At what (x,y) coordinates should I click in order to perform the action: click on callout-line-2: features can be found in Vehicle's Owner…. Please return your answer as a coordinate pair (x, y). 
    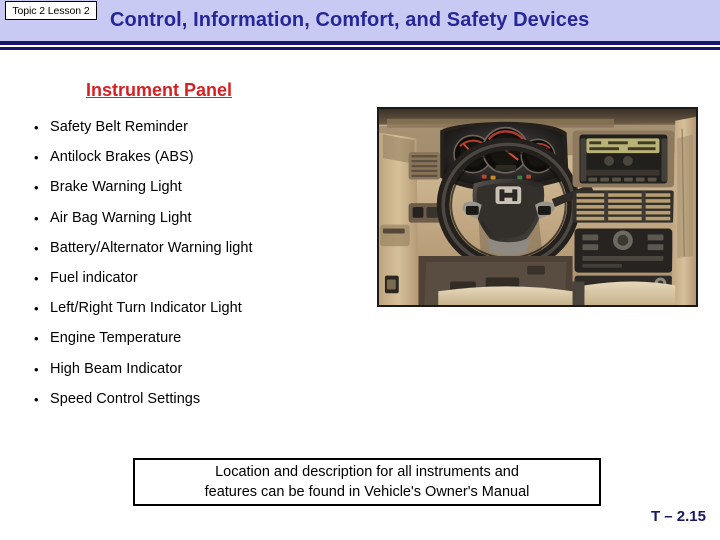
    Looking at the image, I should click on (367, 492).